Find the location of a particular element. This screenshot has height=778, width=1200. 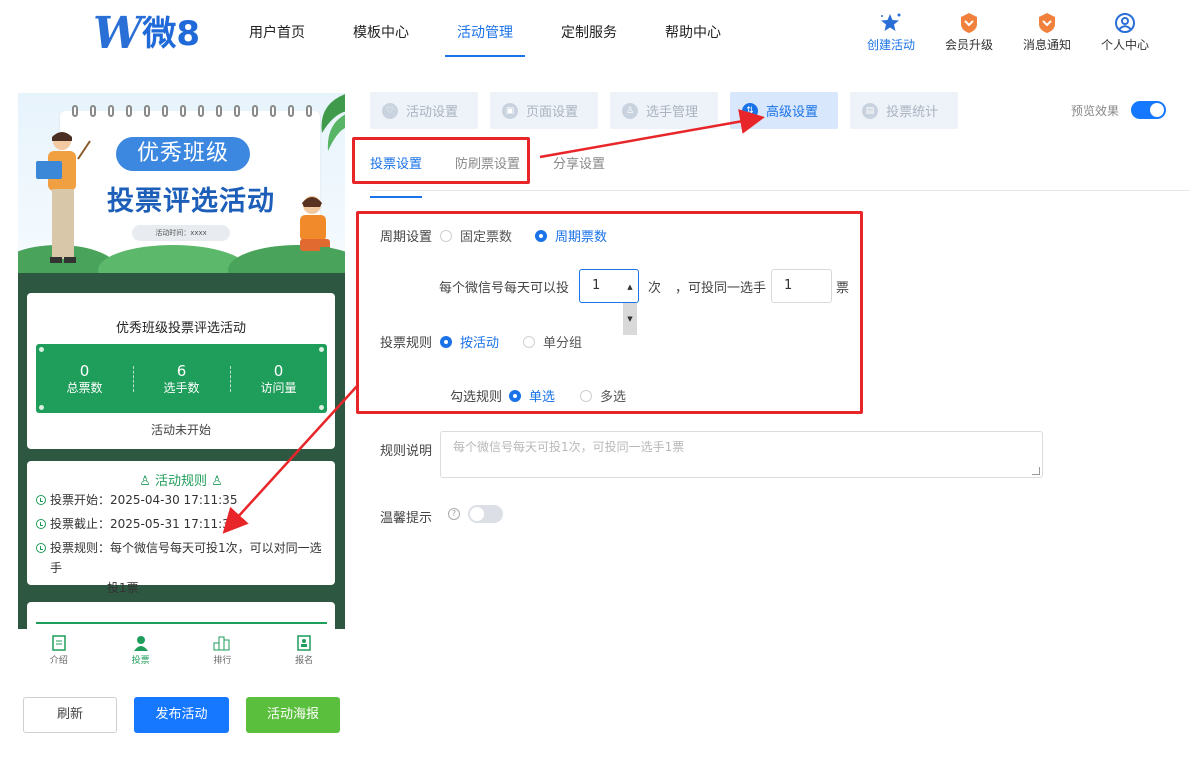

radio-single-select: 单选 is located at coordinates (532, 395).